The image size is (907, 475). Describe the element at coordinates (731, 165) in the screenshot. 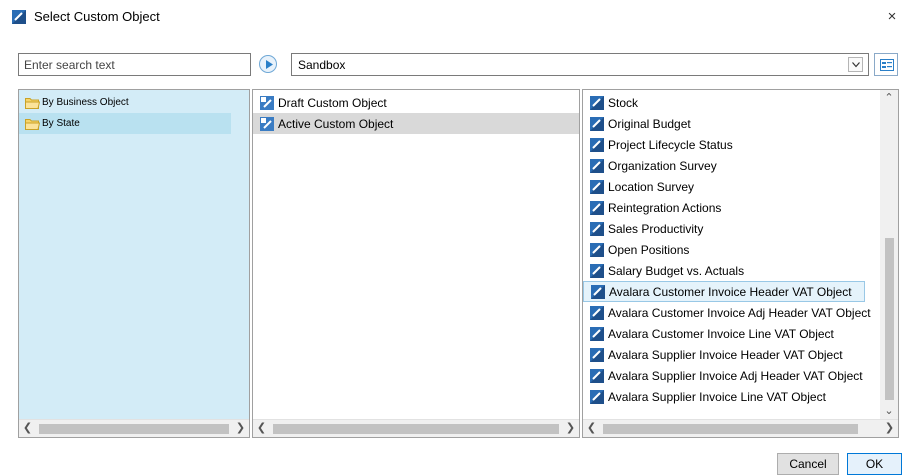

I see `list-item: Organization Survey` at that location.